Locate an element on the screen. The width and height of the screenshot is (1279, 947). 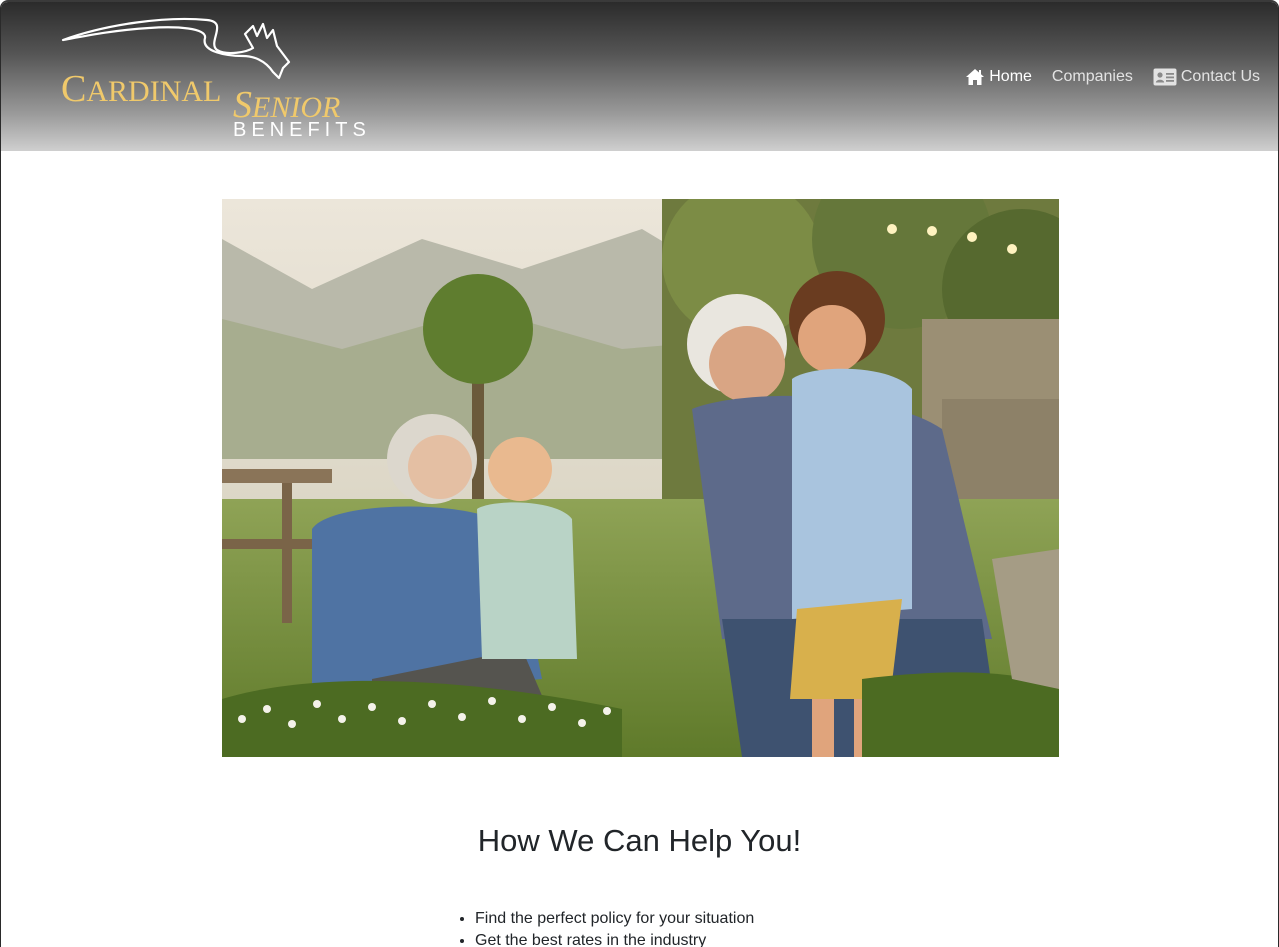
brand-word-benefits: BENEFITS is located at coordinates (302, 130).